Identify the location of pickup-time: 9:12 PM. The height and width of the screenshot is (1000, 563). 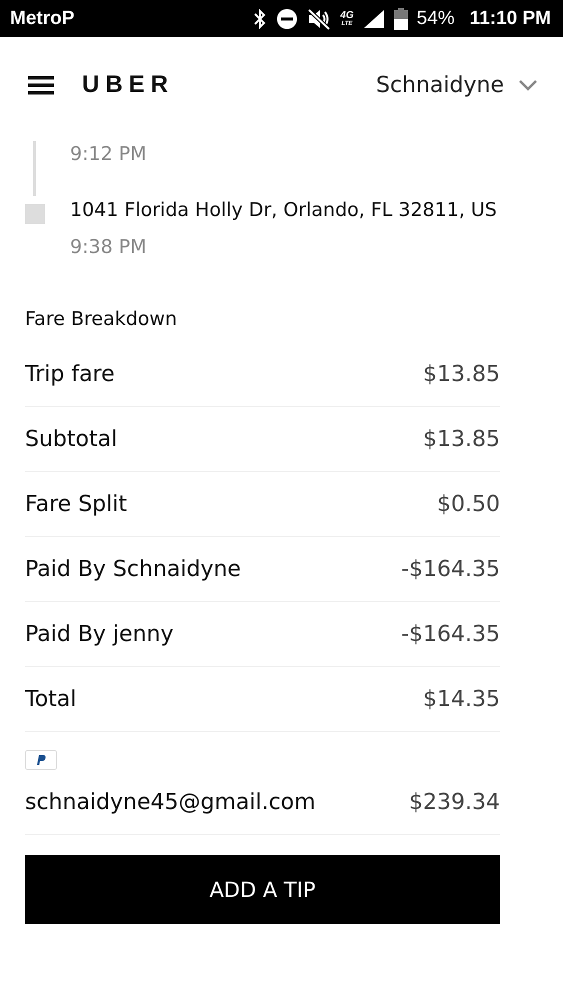
(109, 154).